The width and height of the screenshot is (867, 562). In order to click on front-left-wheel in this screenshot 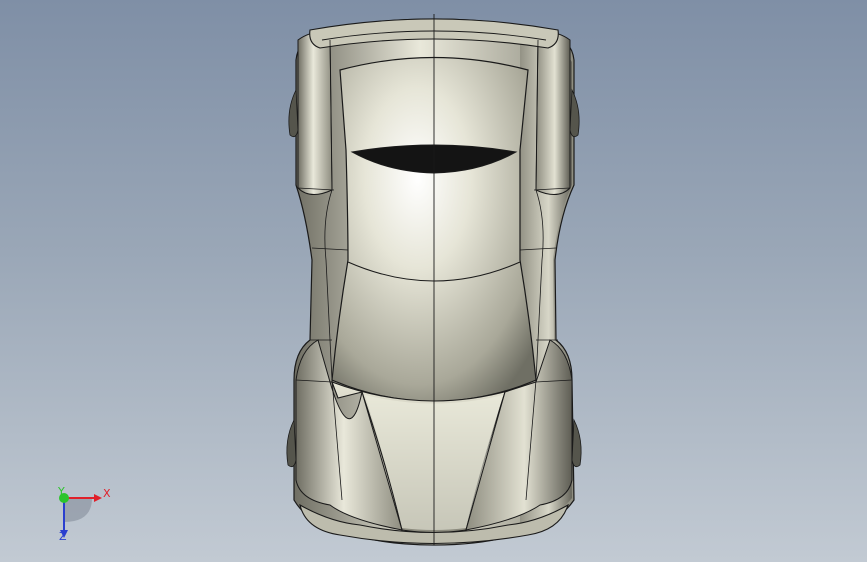, I will do `click(291, 443)`.